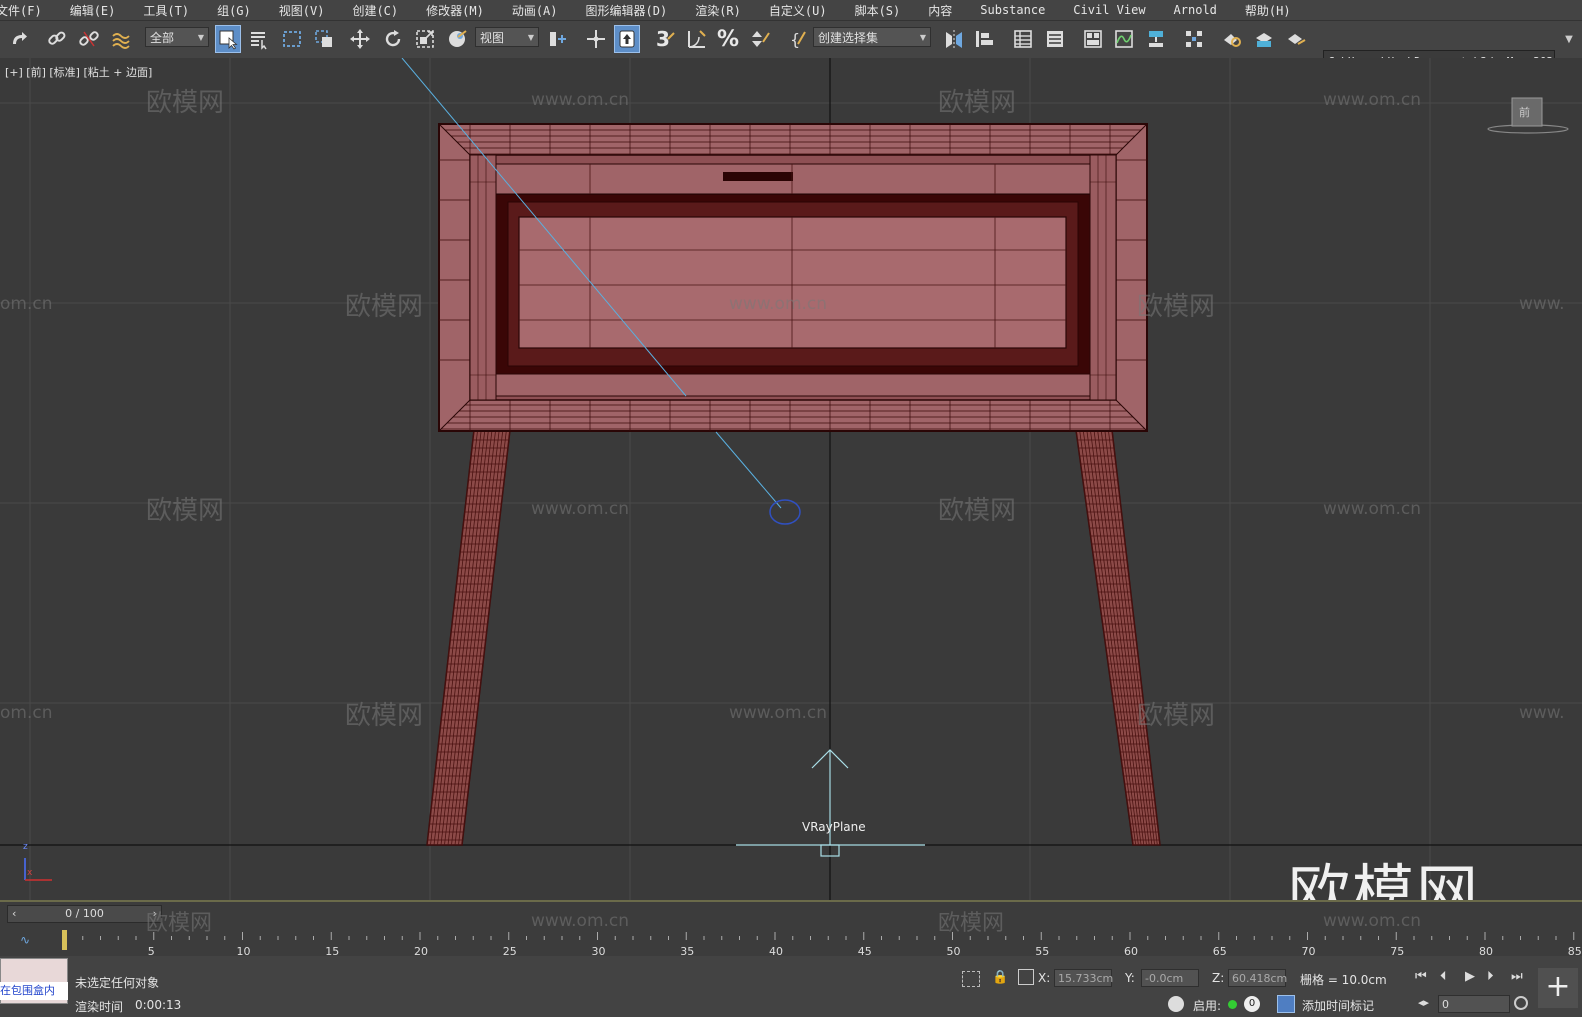  Describe the element at coordinates (1264, 39) in the screenshot. I see `rendered-frame-icon` at that location.